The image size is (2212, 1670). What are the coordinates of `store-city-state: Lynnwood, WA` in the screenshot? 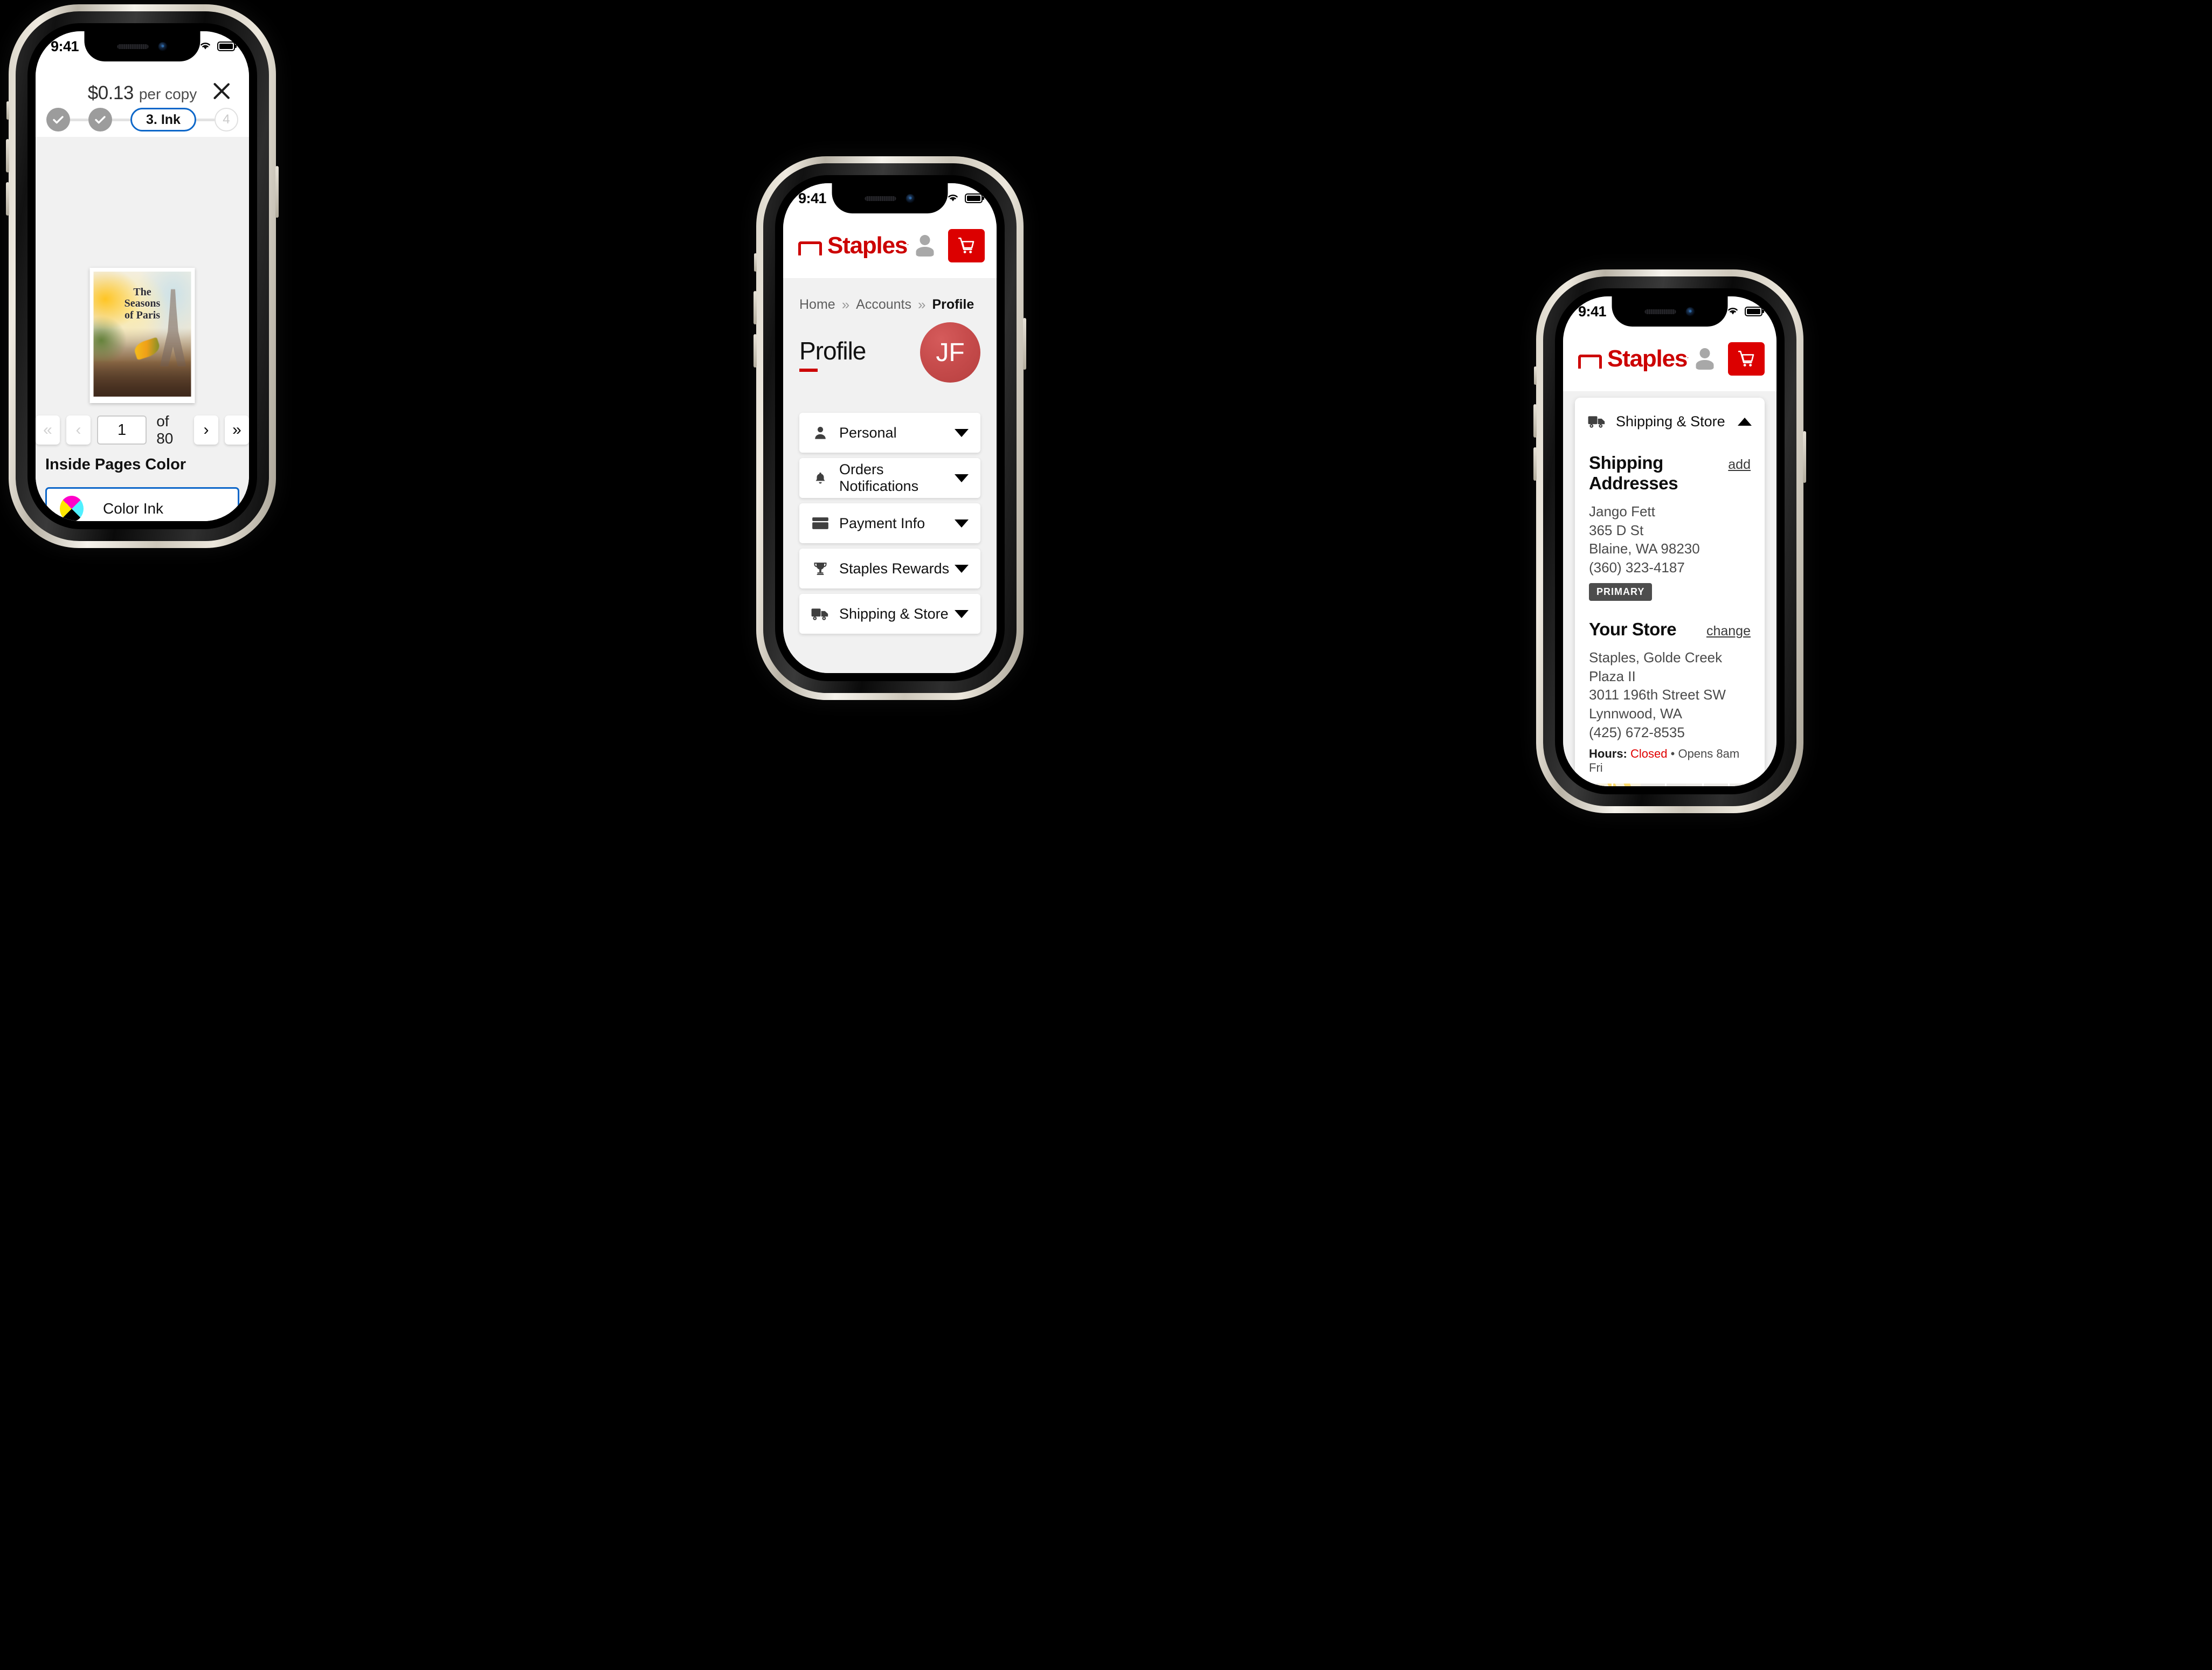 It's located at (1635, 713).